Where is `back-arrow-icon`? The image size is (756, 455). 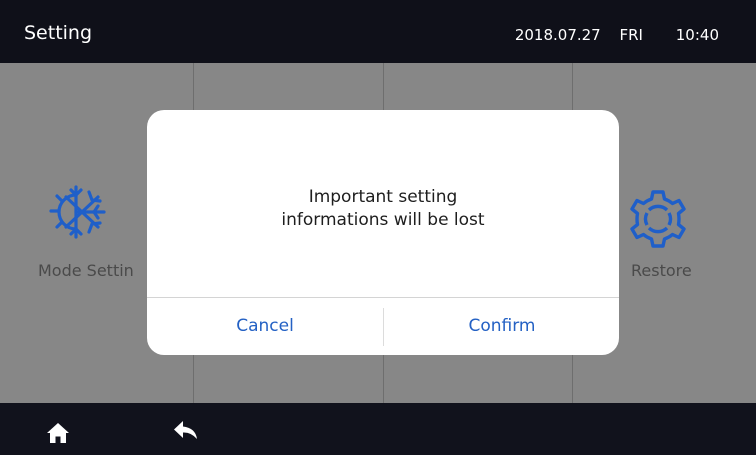
back-arrow-icon is located at coordinates (186, 431).